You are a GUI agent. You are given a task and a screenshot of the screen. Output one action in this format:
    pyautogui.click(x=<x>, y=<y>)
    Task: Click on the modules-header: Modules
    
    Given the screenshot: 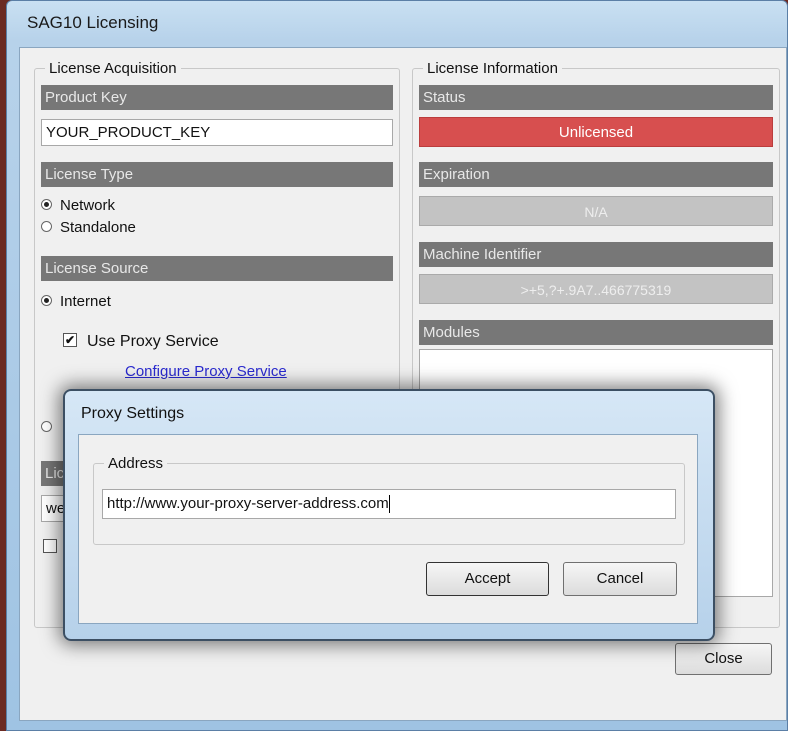 What is the action you would take?
    pyautogui.click(x=596, y=332)
    